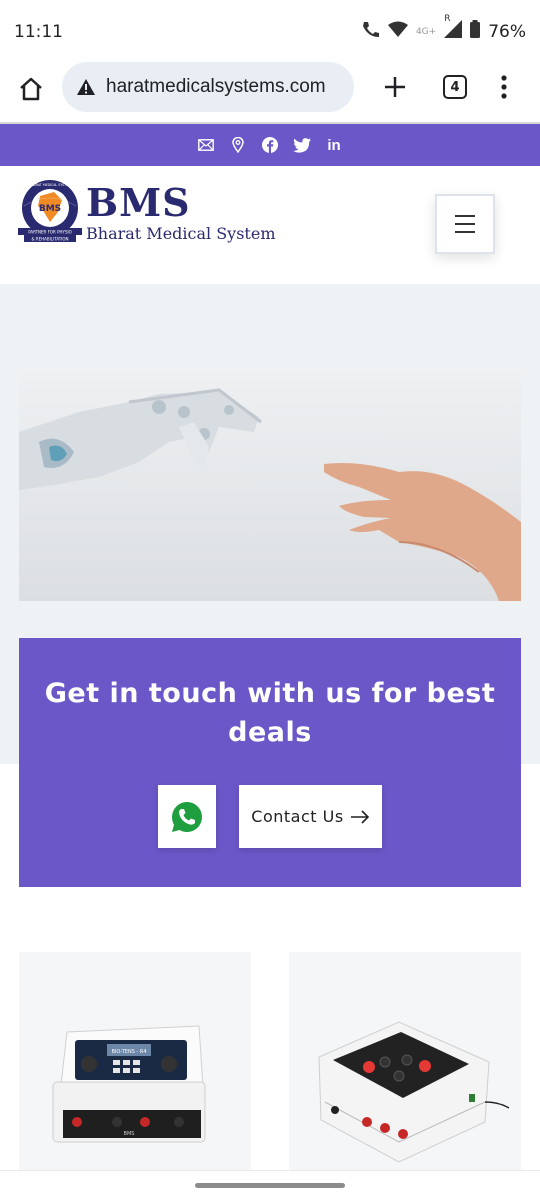 The width and height of the screenshot is (540, 1200). What do you see at coordinates (50, 185) in the screenshot?
I see `emblem-ring-top-text: BHARAT MEDICAL SYSTEM` at bounding box center [50, 185].